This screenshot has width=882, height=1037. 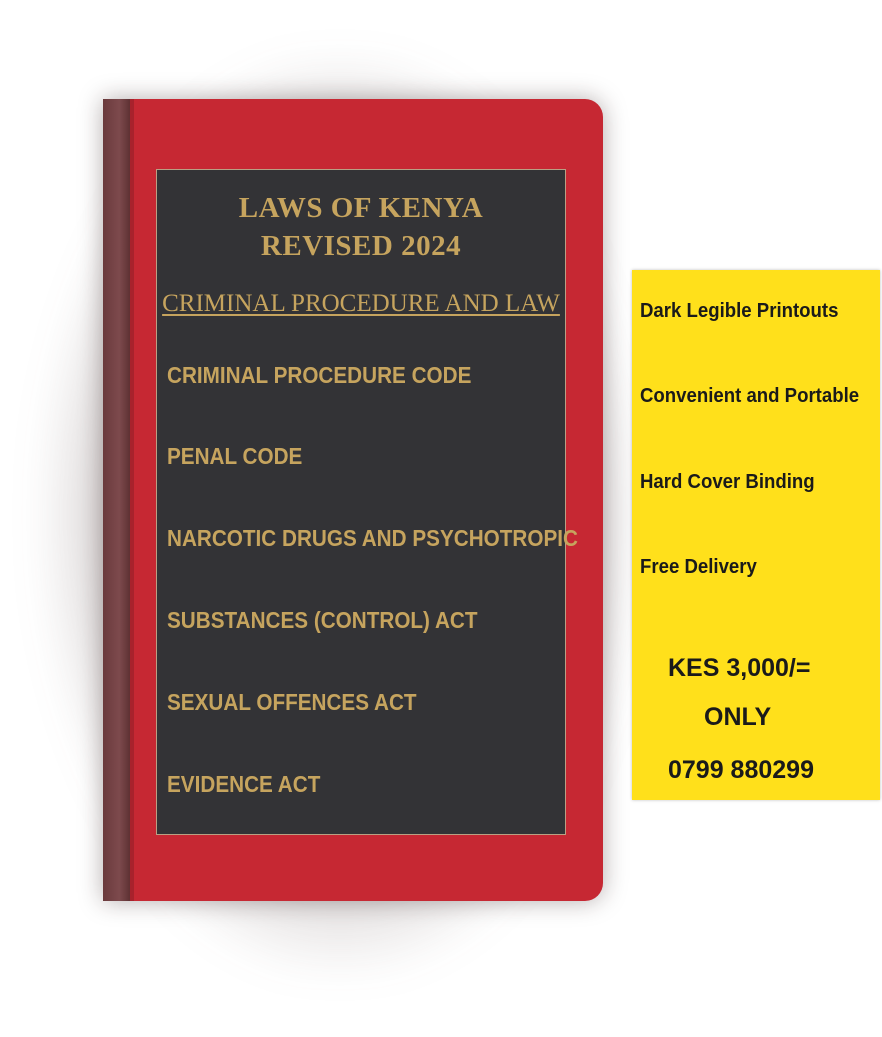 I want to click on contents-item: PENAL CODE, so click(x=235, y=456).